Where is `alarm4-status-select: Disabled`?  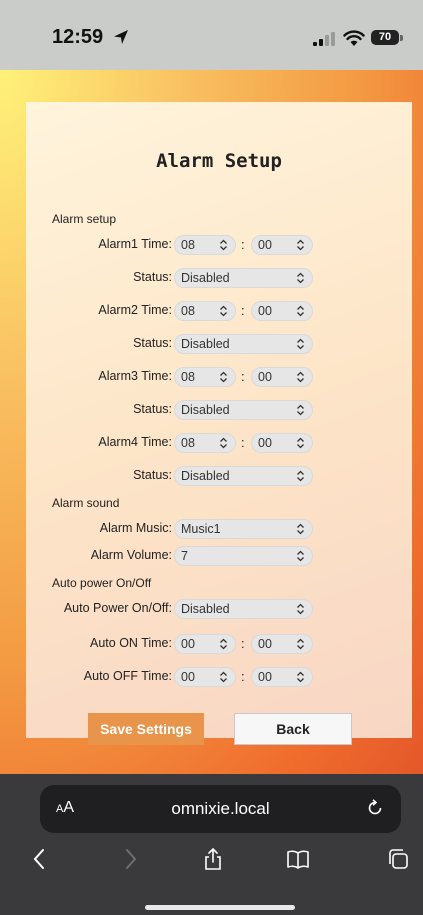 alarm4-status-select: Disabled is located at coordinates (243, 476).